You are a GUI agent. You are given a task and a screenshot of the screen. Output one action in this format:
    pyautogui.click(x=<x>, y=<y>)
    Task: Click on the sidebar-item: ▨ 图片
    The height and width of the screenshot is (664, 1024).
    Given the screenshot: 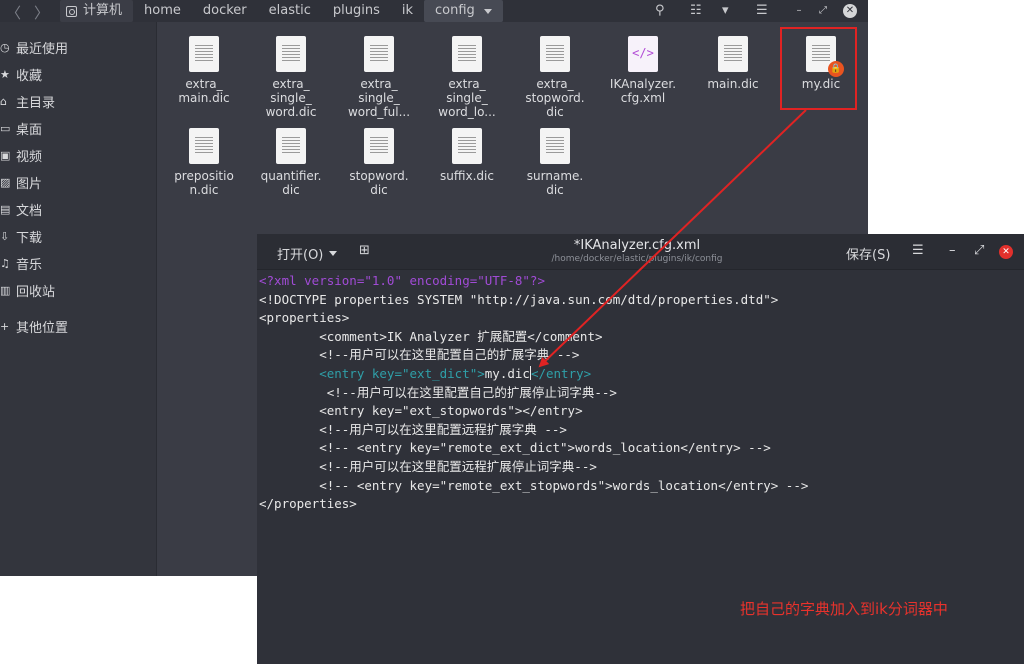 What is the action you would take?
    pyautogui.click(x=21, y=182)
    